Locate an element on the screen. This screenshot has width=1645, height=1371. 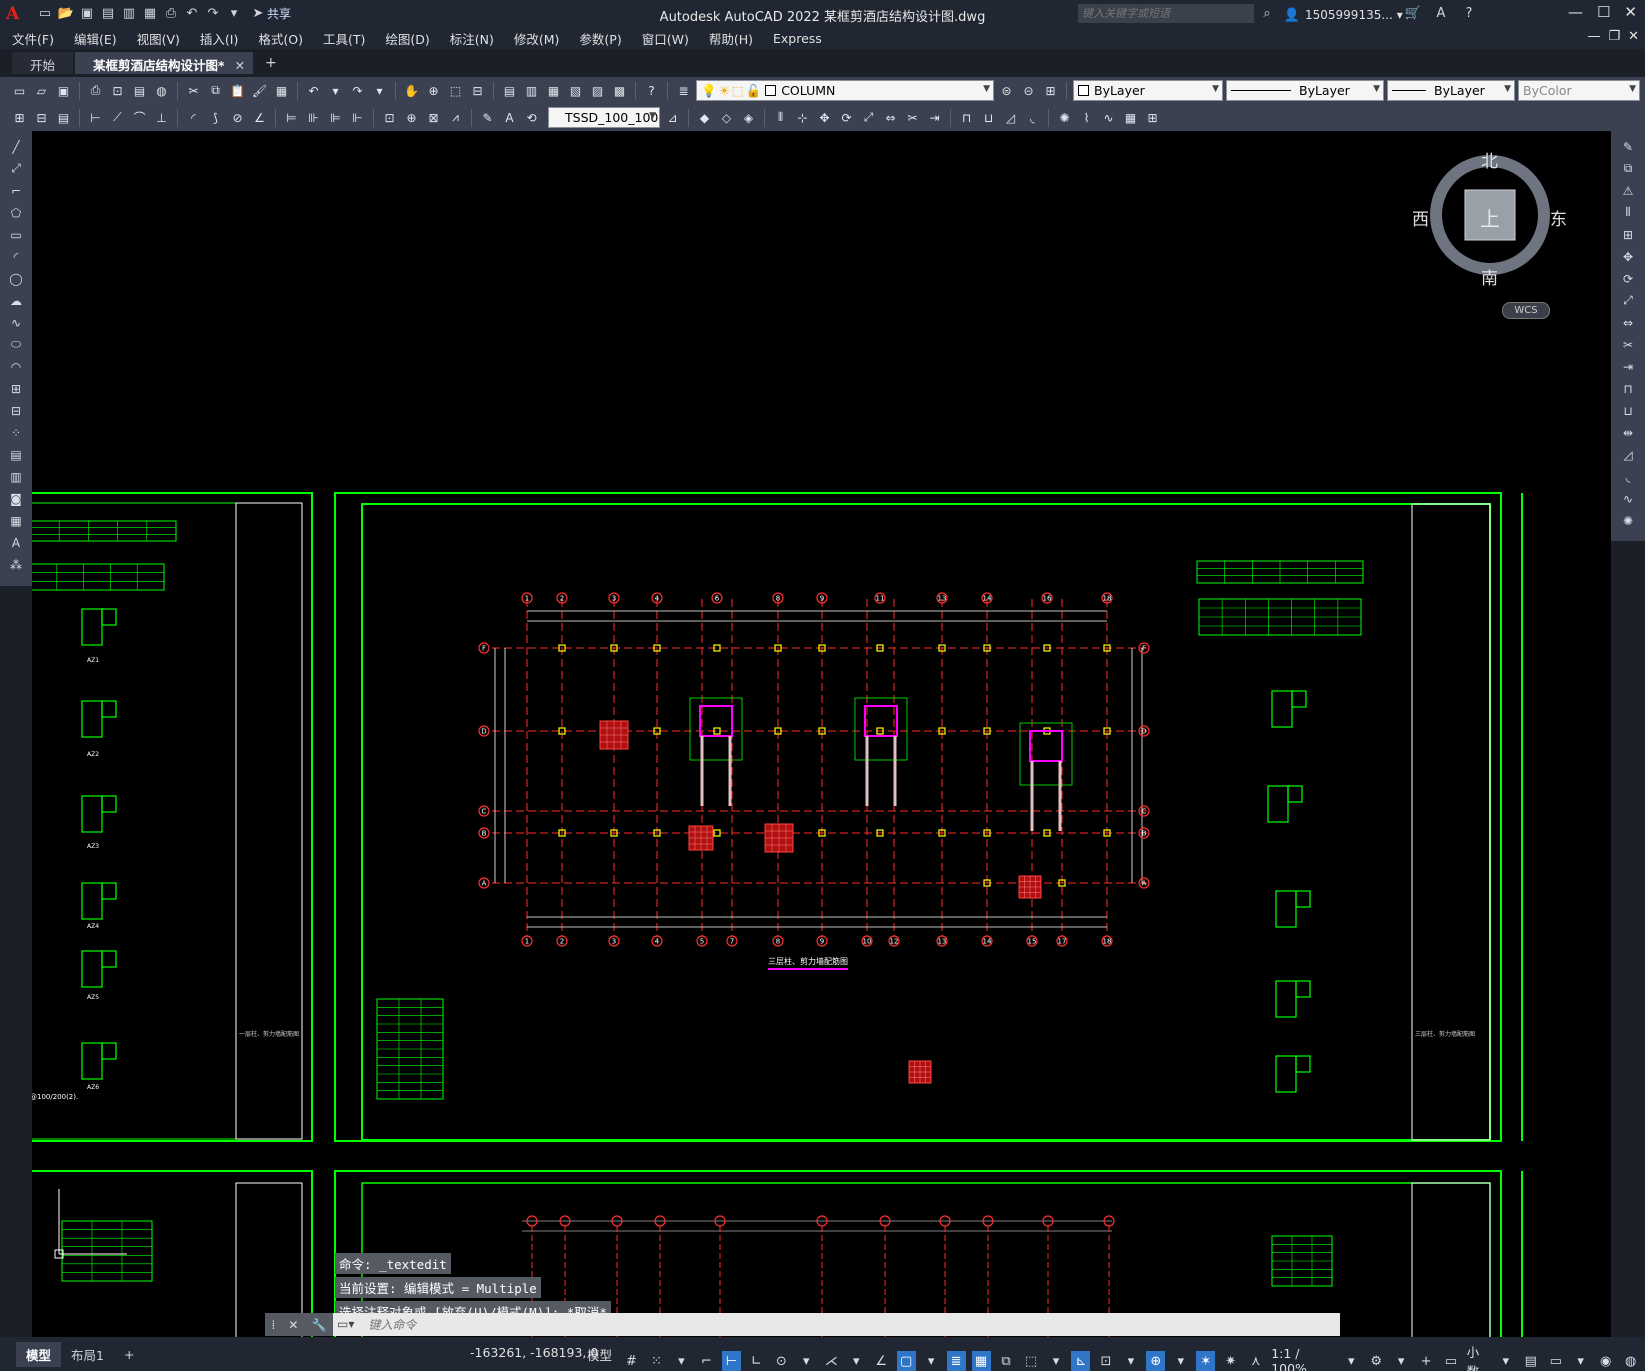
add-selected-icon: ⁂ is located at coordinates (16, 564).